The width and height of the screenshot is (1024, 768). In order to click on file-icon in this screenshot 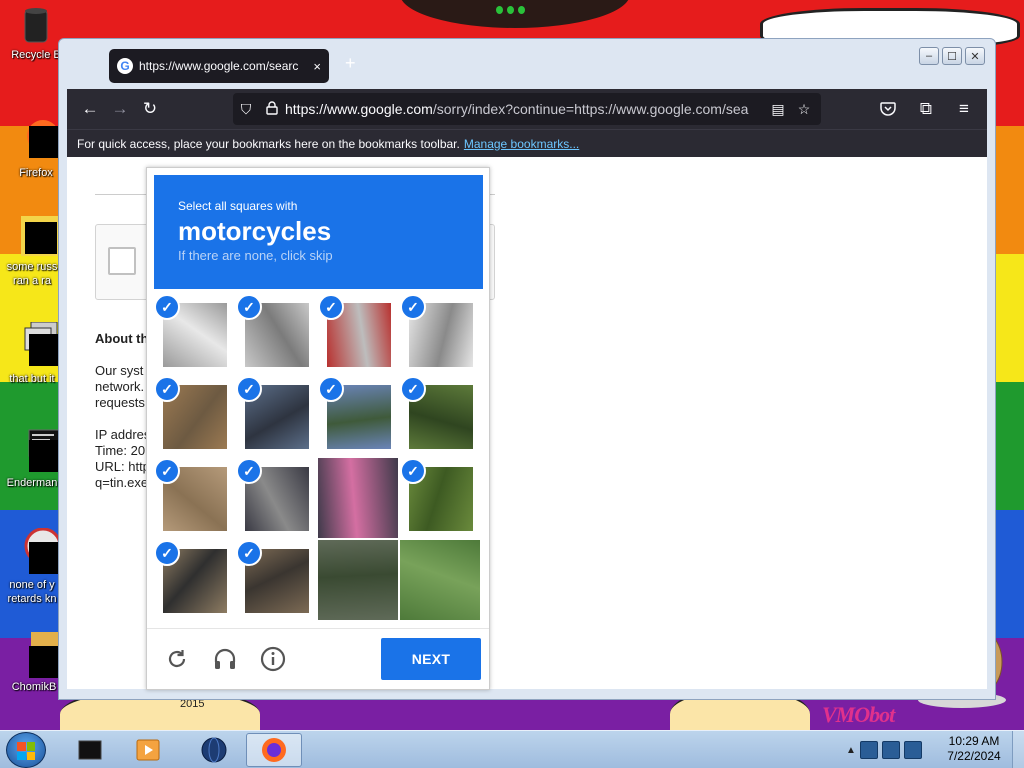, I will do `click(38, 235)`.